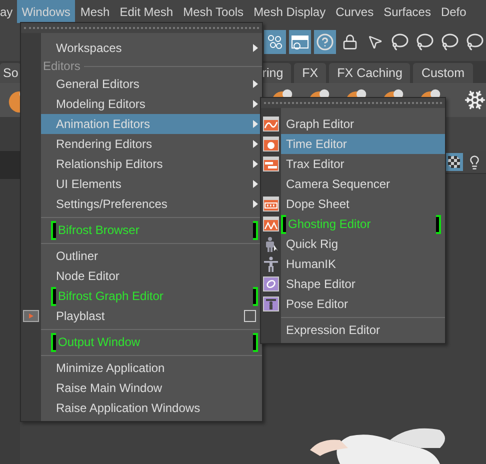 Image resolution: width=486 pixels, height=464 pixels. Describe the element at coordinates (363, 330) in the screenshot. I see `menu-item: Expression Editor` at that location.